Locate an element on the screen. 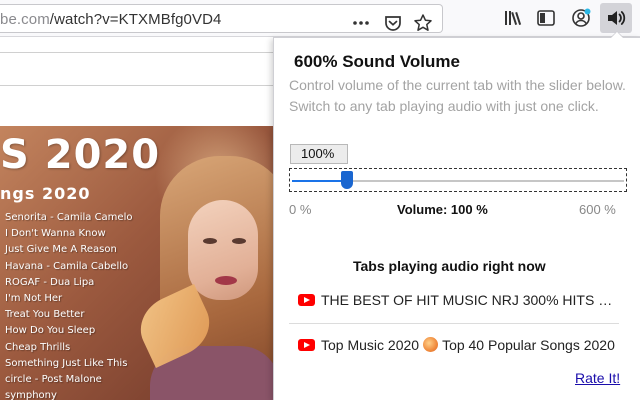 This screenshot has height=400, width=640. popup-arrow-inner is located at coordinates (617, 35).